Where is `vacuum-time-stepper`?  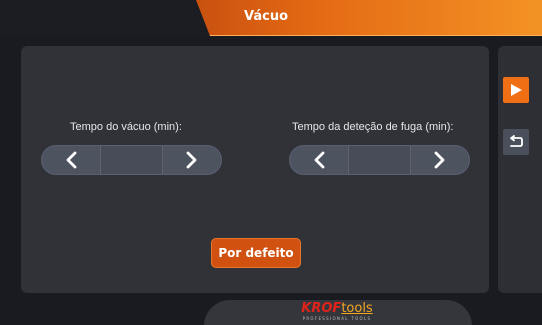 vacuum-time-stepper is located at coordinates (131, 160).